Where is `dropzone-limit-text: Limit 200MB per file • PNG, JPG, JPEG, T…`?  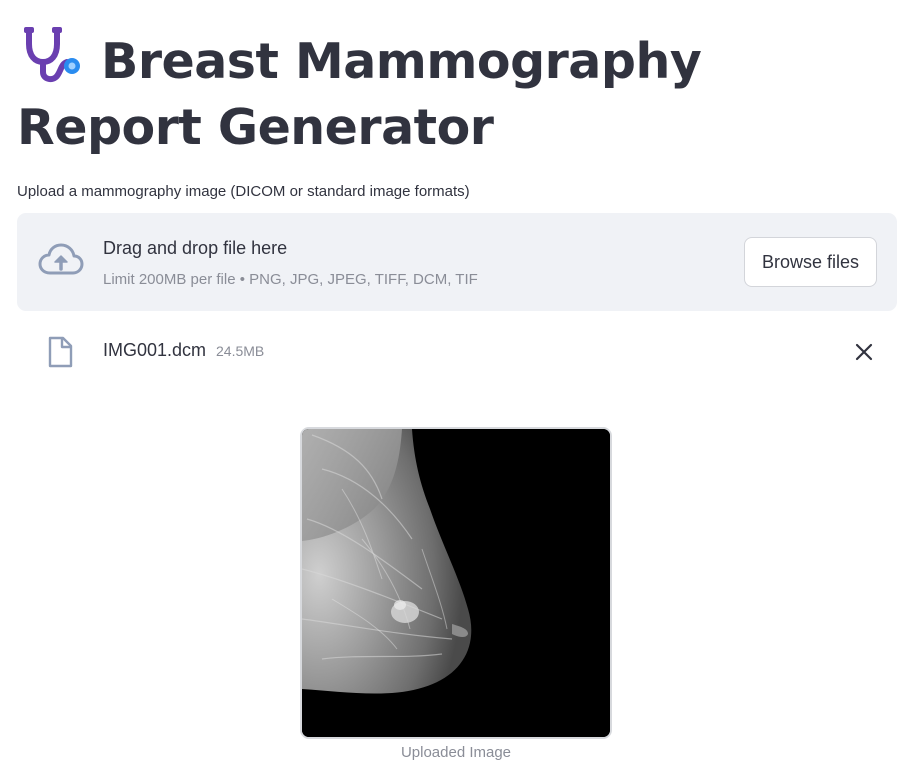 dropzone-limit-text: Limit 200MB per file • PNG, JPG, JPEG, T… is located at coordinates (290, 279).